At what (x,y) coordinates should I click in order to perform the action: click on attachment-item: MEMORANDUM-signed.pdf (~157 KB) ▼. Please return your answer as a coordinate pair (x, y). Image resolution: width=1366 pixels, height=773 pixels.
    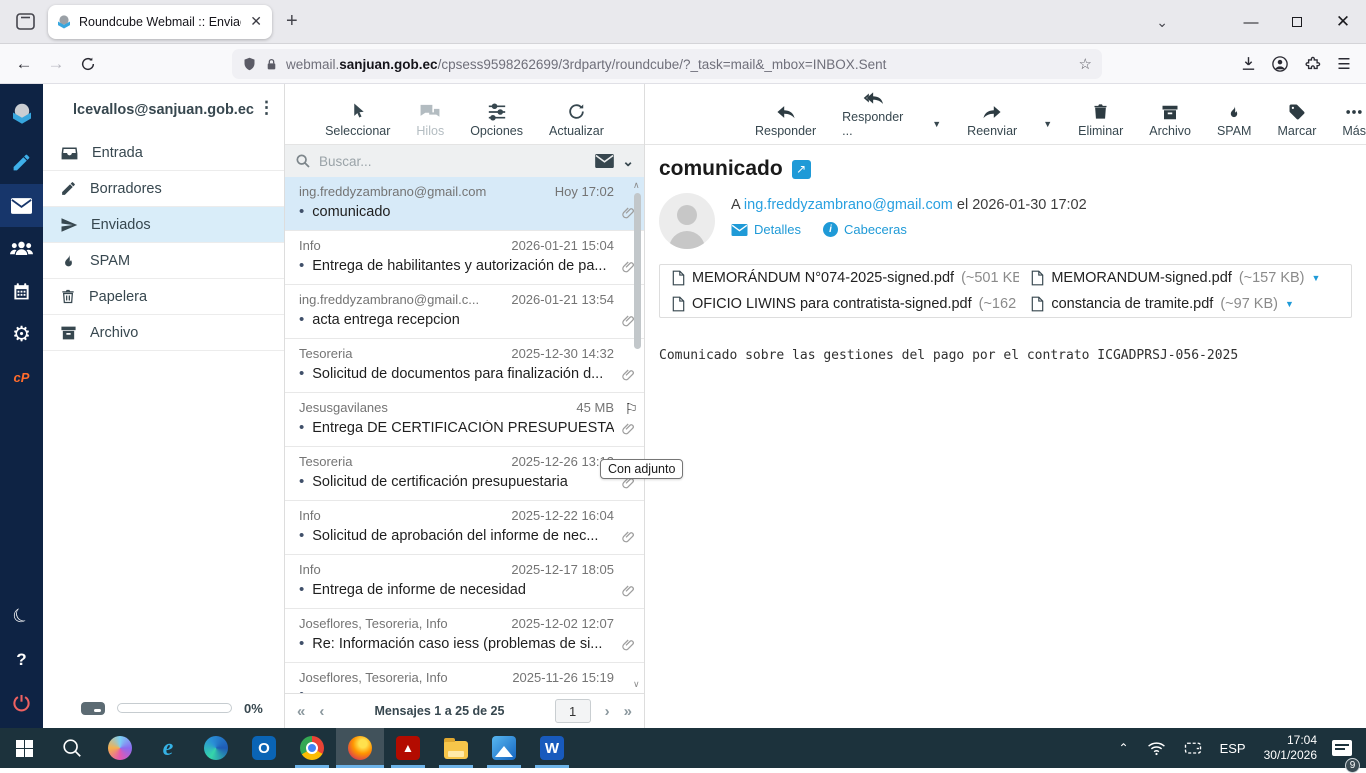
    Looking at the image, I should click on (1185, 278).